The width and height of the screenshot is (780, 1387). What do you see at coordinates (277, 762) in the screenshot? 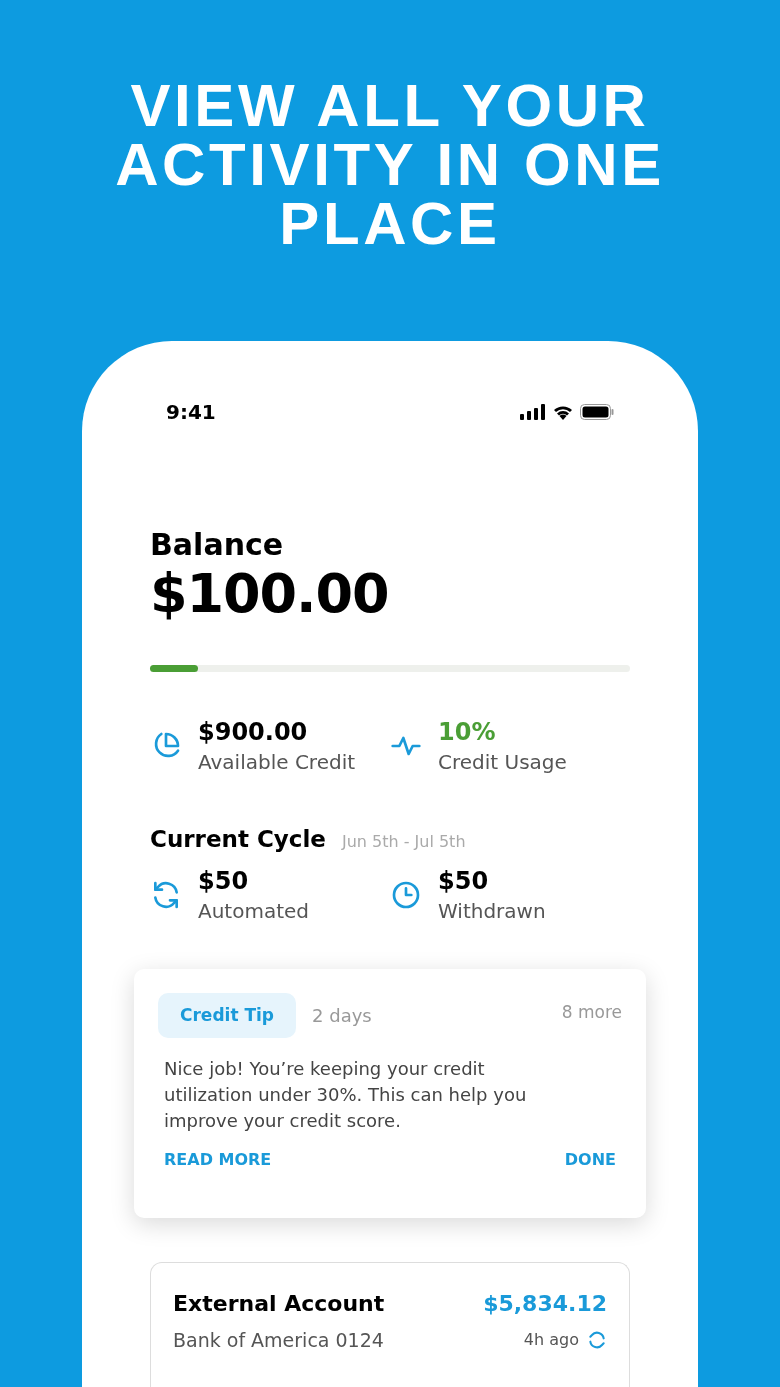
I see `stat-label: Available Credit` at bounding box center [277, 762].